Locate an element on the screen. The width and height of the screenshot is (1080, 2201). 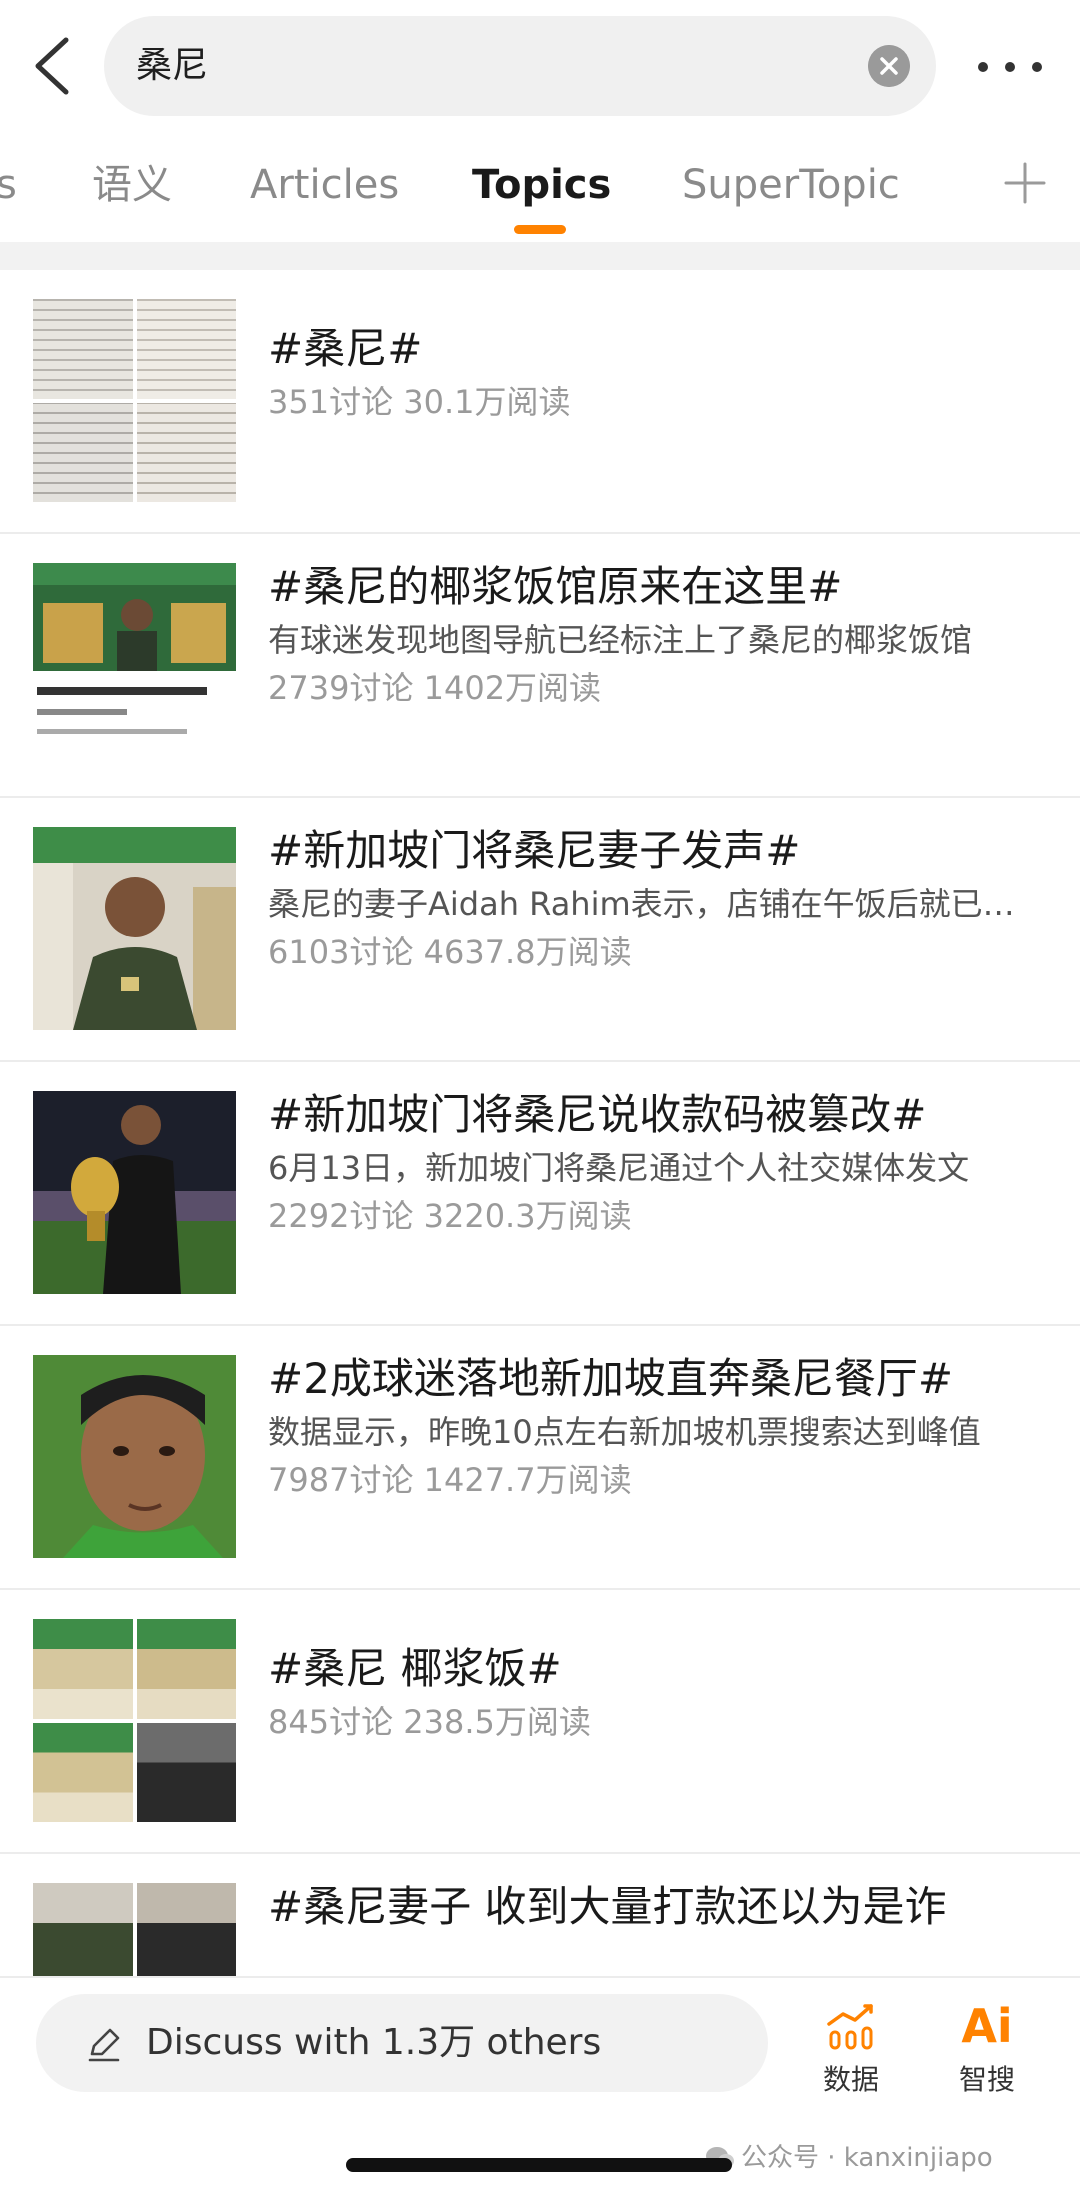
topic-title: #桑尼的椰浆饭馆原来在这里# is located at coordinates (555, 586).